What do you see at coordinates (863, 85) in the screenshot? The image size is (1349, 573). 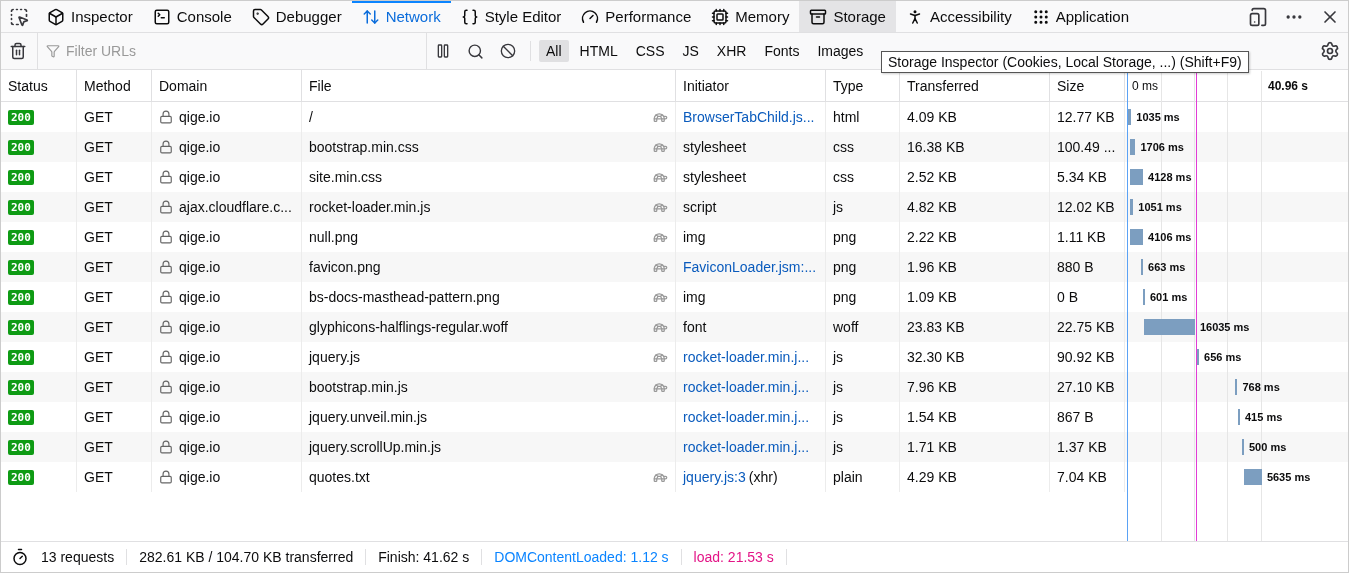 I see `column-header: Type` at bounding box center [863, 85].